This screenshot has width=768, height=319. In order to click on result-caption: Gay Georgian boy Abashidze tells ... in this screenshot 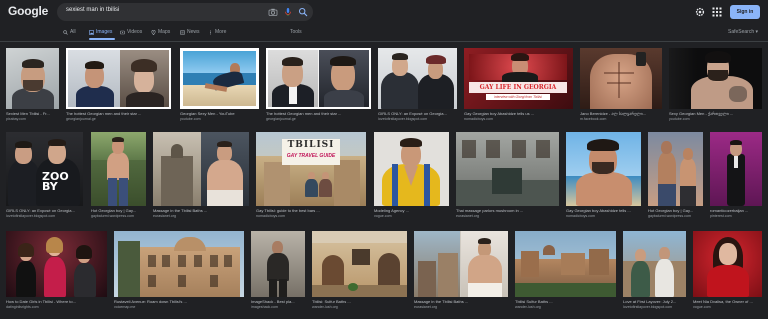, I will do `click(603, 210)`.